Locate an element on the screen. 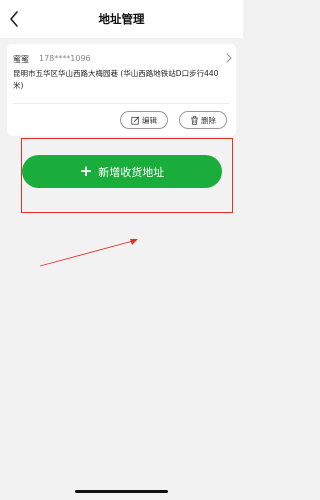 This screenshot has height=500, width=320. edit-icon is located at coordinates (136, 120).